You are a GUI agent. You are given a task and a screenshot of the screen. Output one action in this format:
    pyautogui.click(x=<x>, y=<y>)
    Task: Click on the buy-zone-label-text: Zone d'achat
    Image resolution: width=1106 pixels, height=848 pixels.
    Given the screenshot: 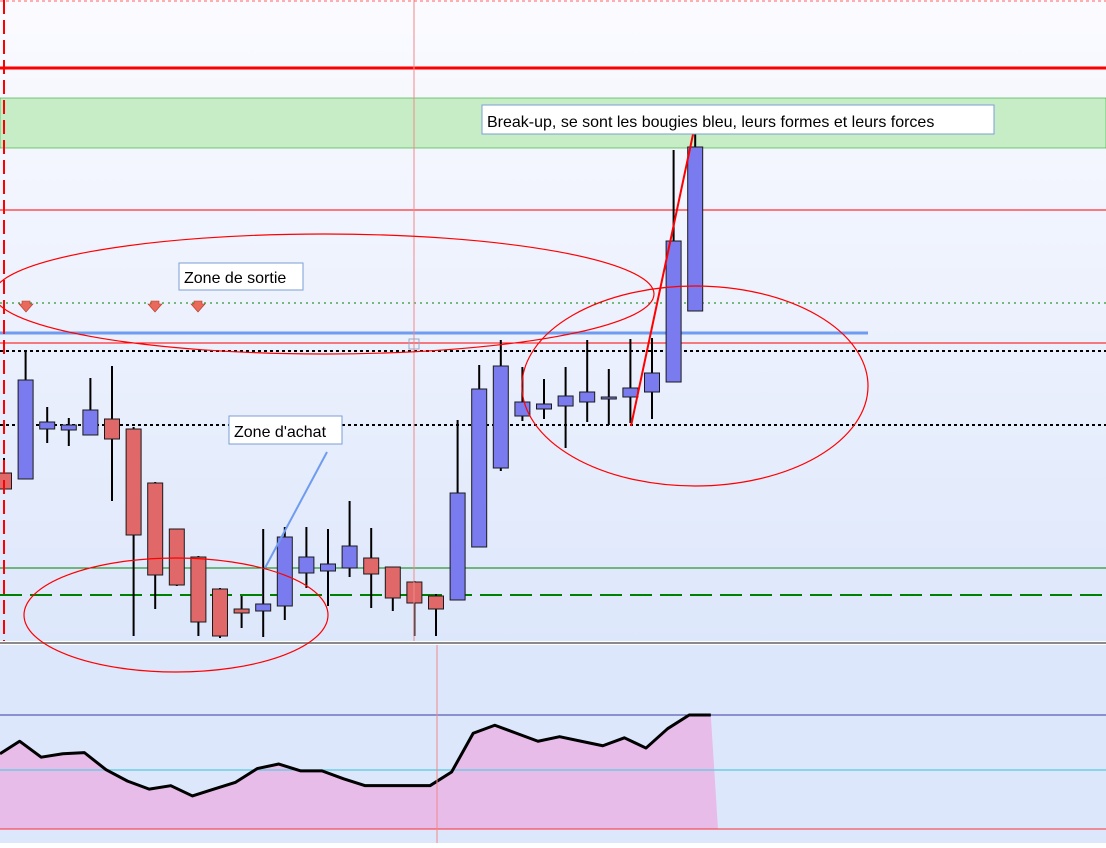 What is the action you would take?
    pyautogui.click(x=280, y=432)
    